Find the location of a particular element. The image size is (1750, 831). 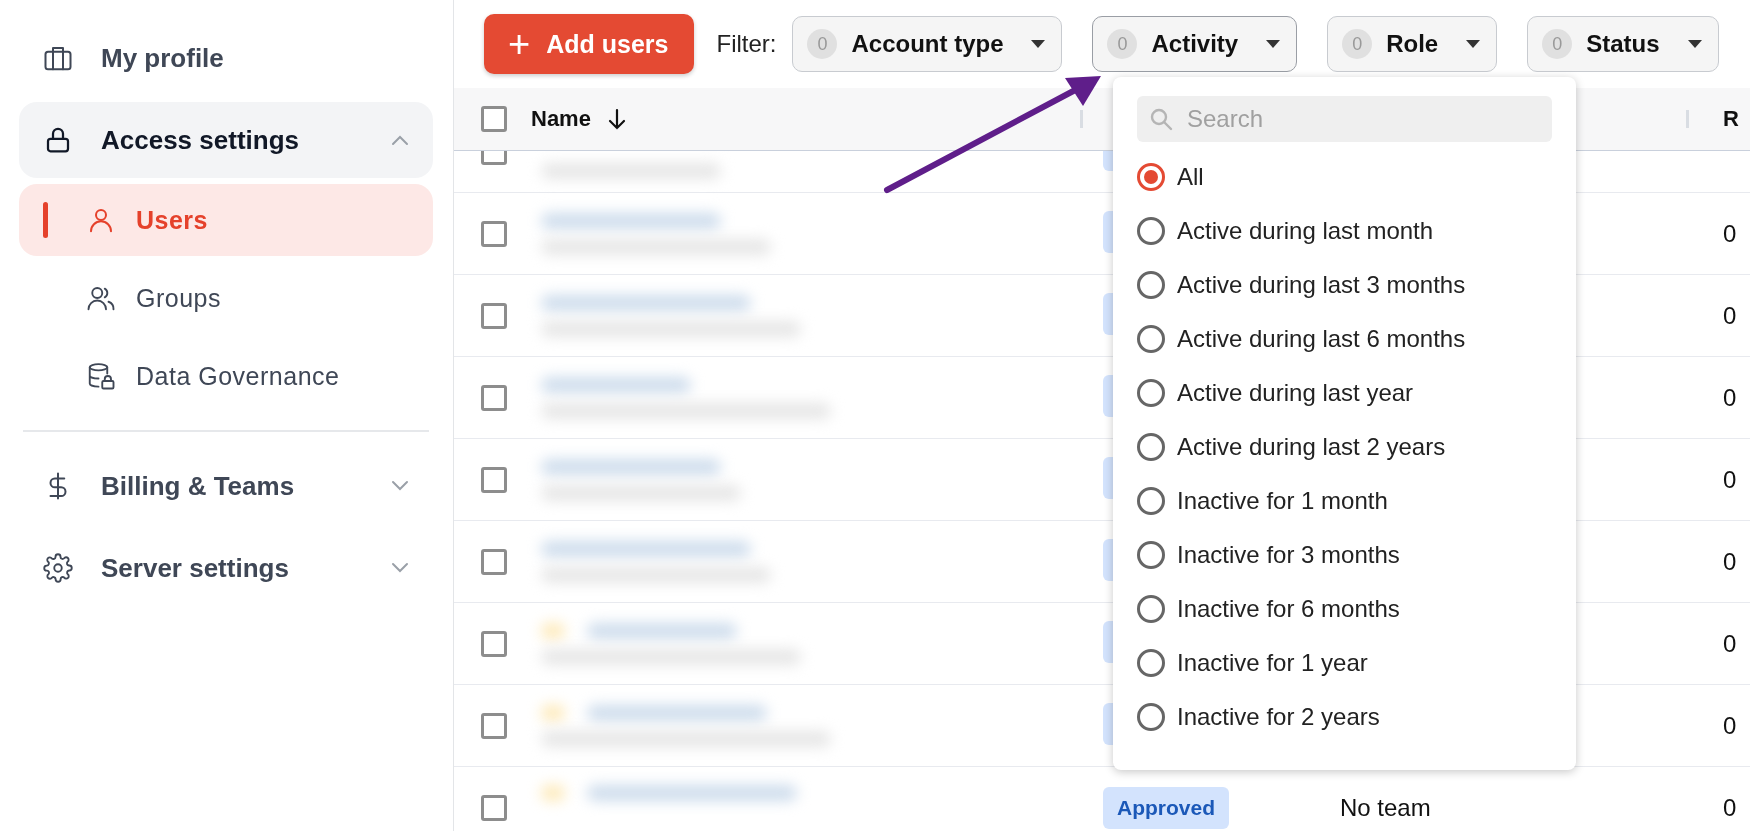

add-users-button: + Add users is located at coordinates (589, 44).